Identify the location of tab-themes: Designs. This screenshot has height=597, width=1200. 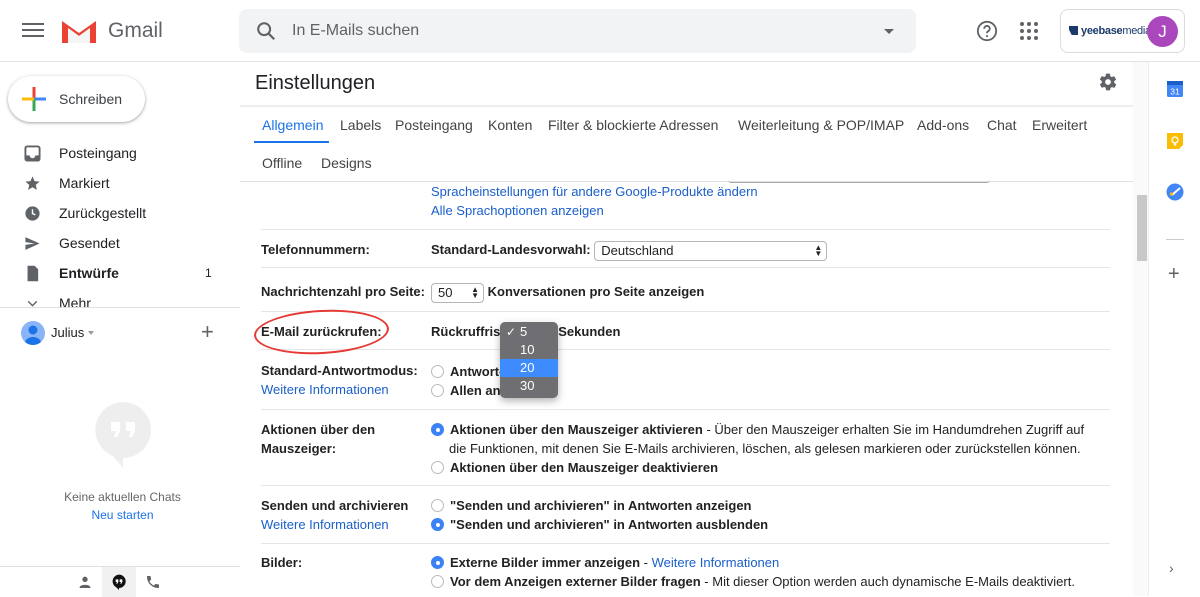
(346, 163).